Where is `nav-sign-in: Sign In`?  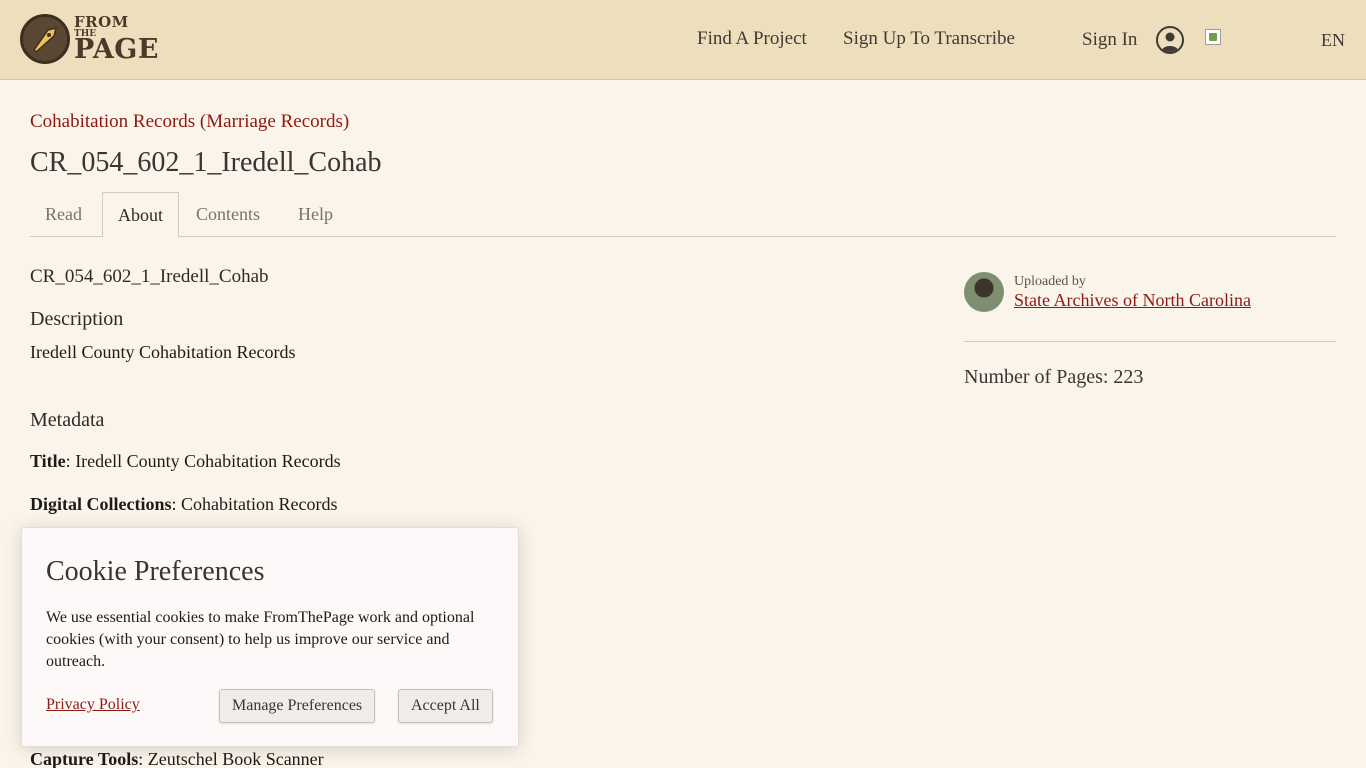 nav-sign-in: Sign In is located at coordinates (1109, 40).